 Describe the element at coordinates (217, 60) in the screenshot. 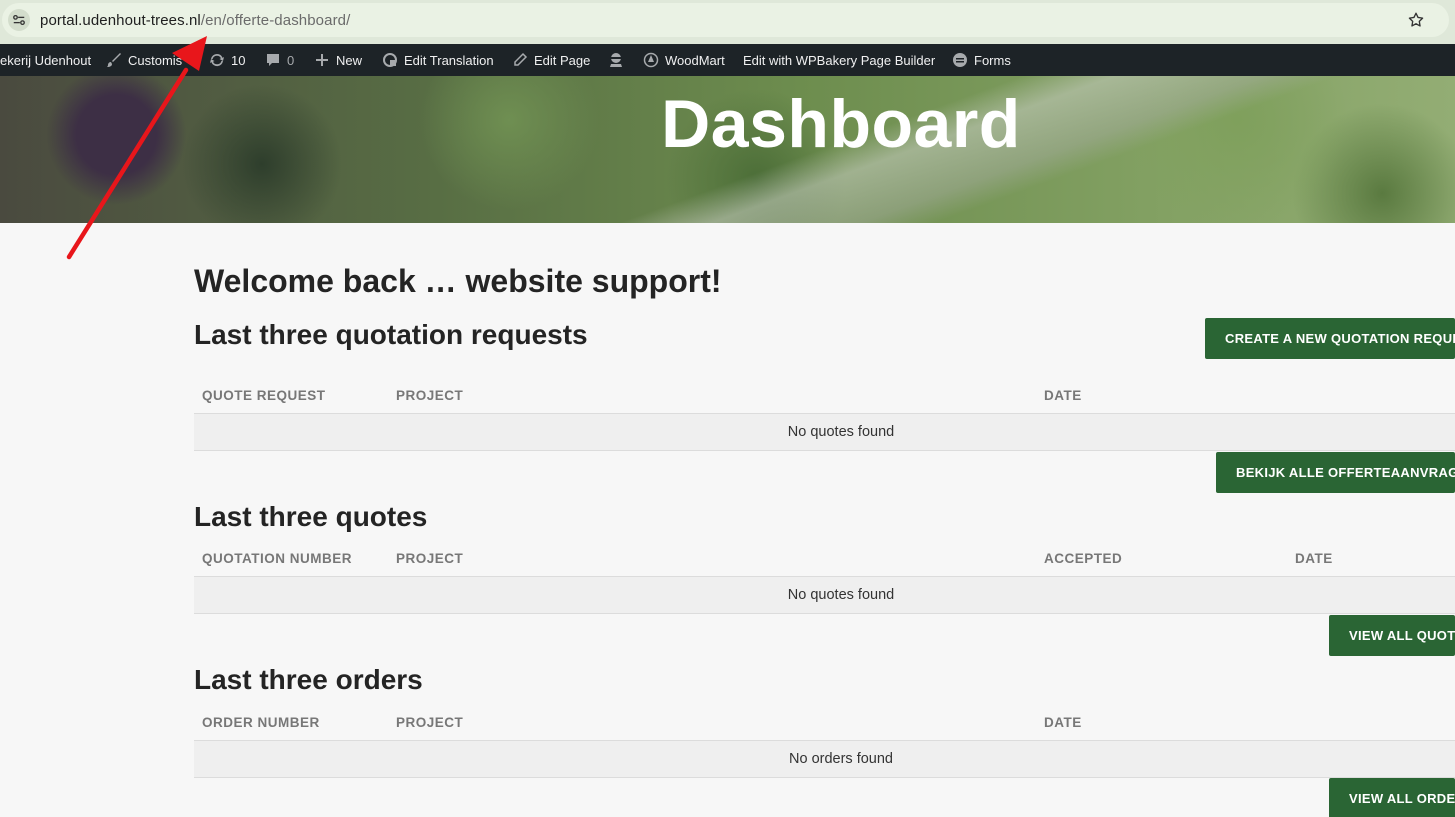

I see `updates-icon` at that location.